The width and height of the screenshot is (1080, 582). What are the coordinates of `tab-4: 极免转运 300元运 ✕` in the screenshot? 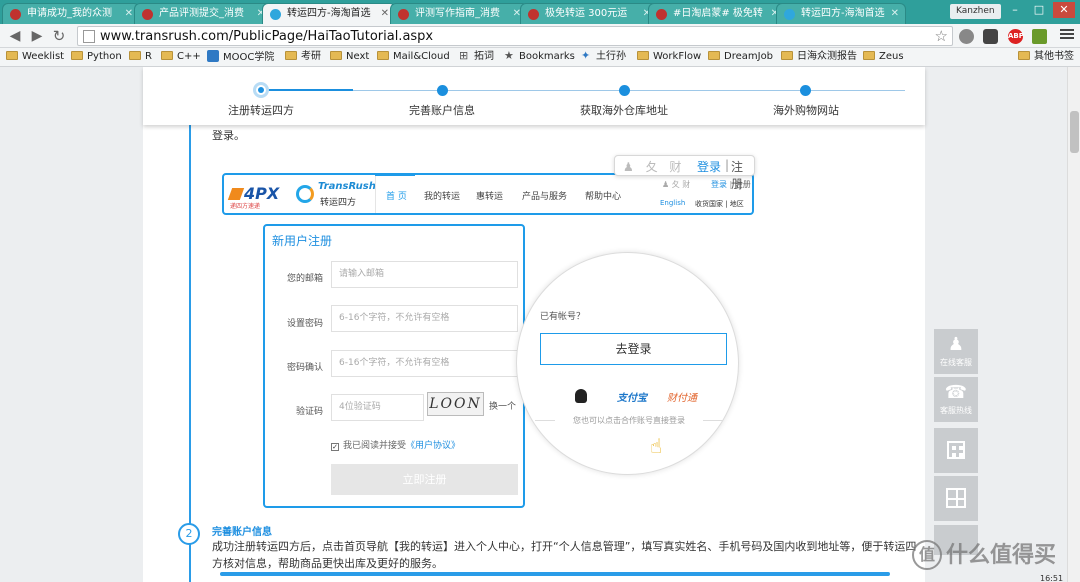 It's located at (589, 13).